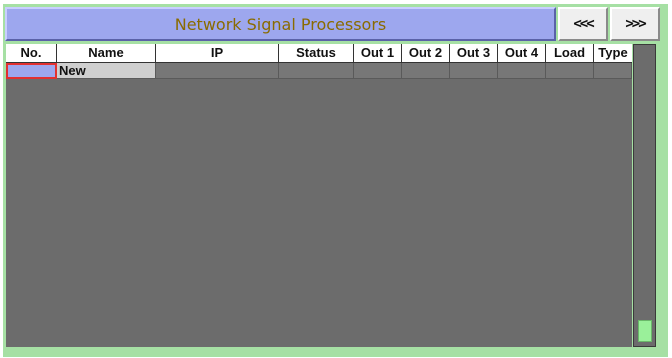 The image size is (672, 358). I want to click on cell-load, so click(570, 71).